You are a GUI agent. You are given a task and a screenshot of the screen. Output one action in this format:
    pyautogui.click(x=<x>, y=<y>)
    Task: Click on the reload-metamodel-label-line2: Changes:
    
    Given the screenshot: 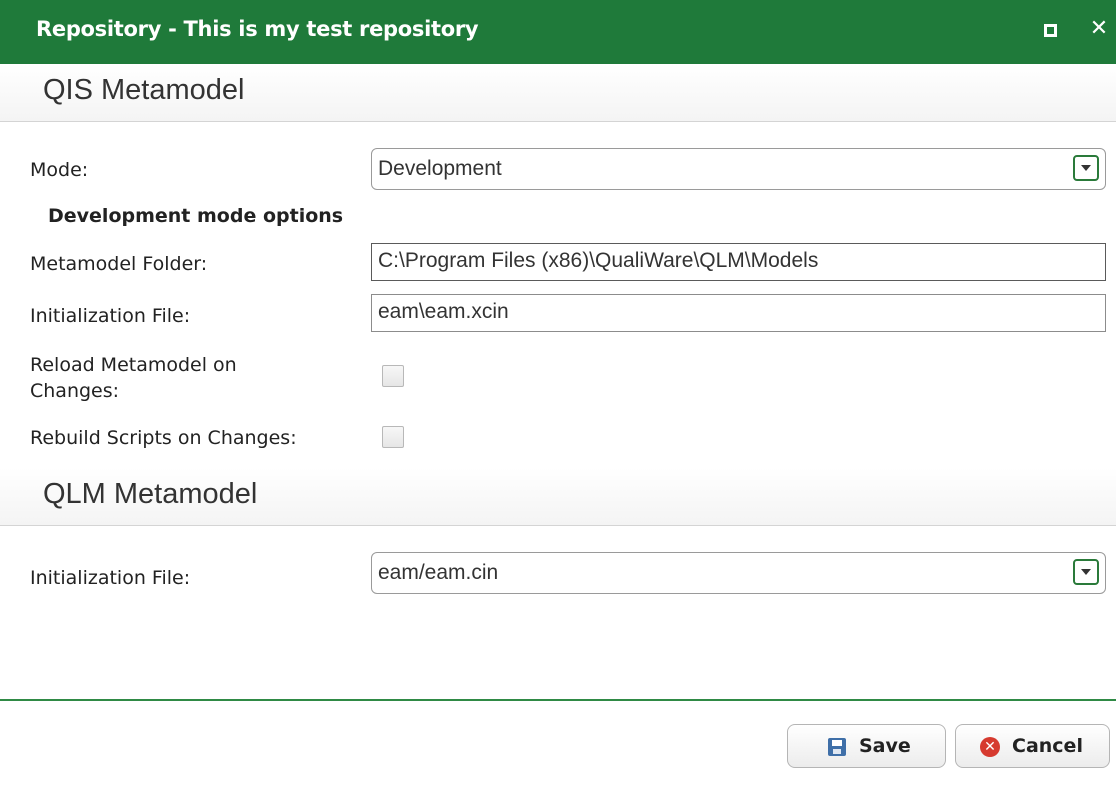 What is the action you would take?
    pyautogui.click(x=75, y=391)
    